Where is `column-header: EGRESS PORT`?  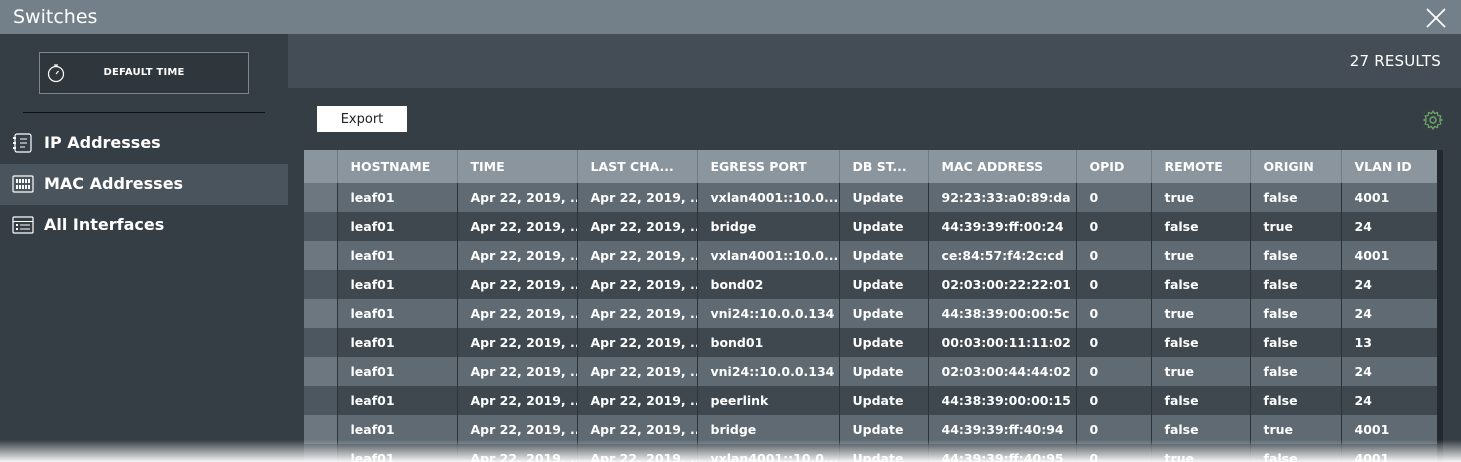
column-header: EGRESS PORT is located at coordinates (768, 166).